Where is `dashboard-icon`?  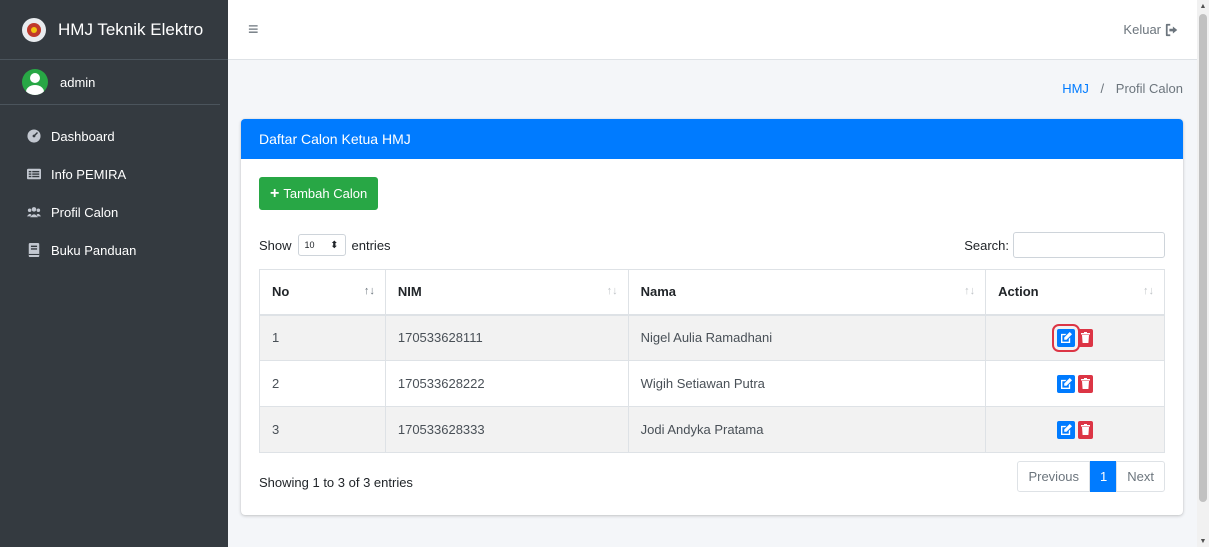 dashboard-icon is located at coordinates (34, 136).